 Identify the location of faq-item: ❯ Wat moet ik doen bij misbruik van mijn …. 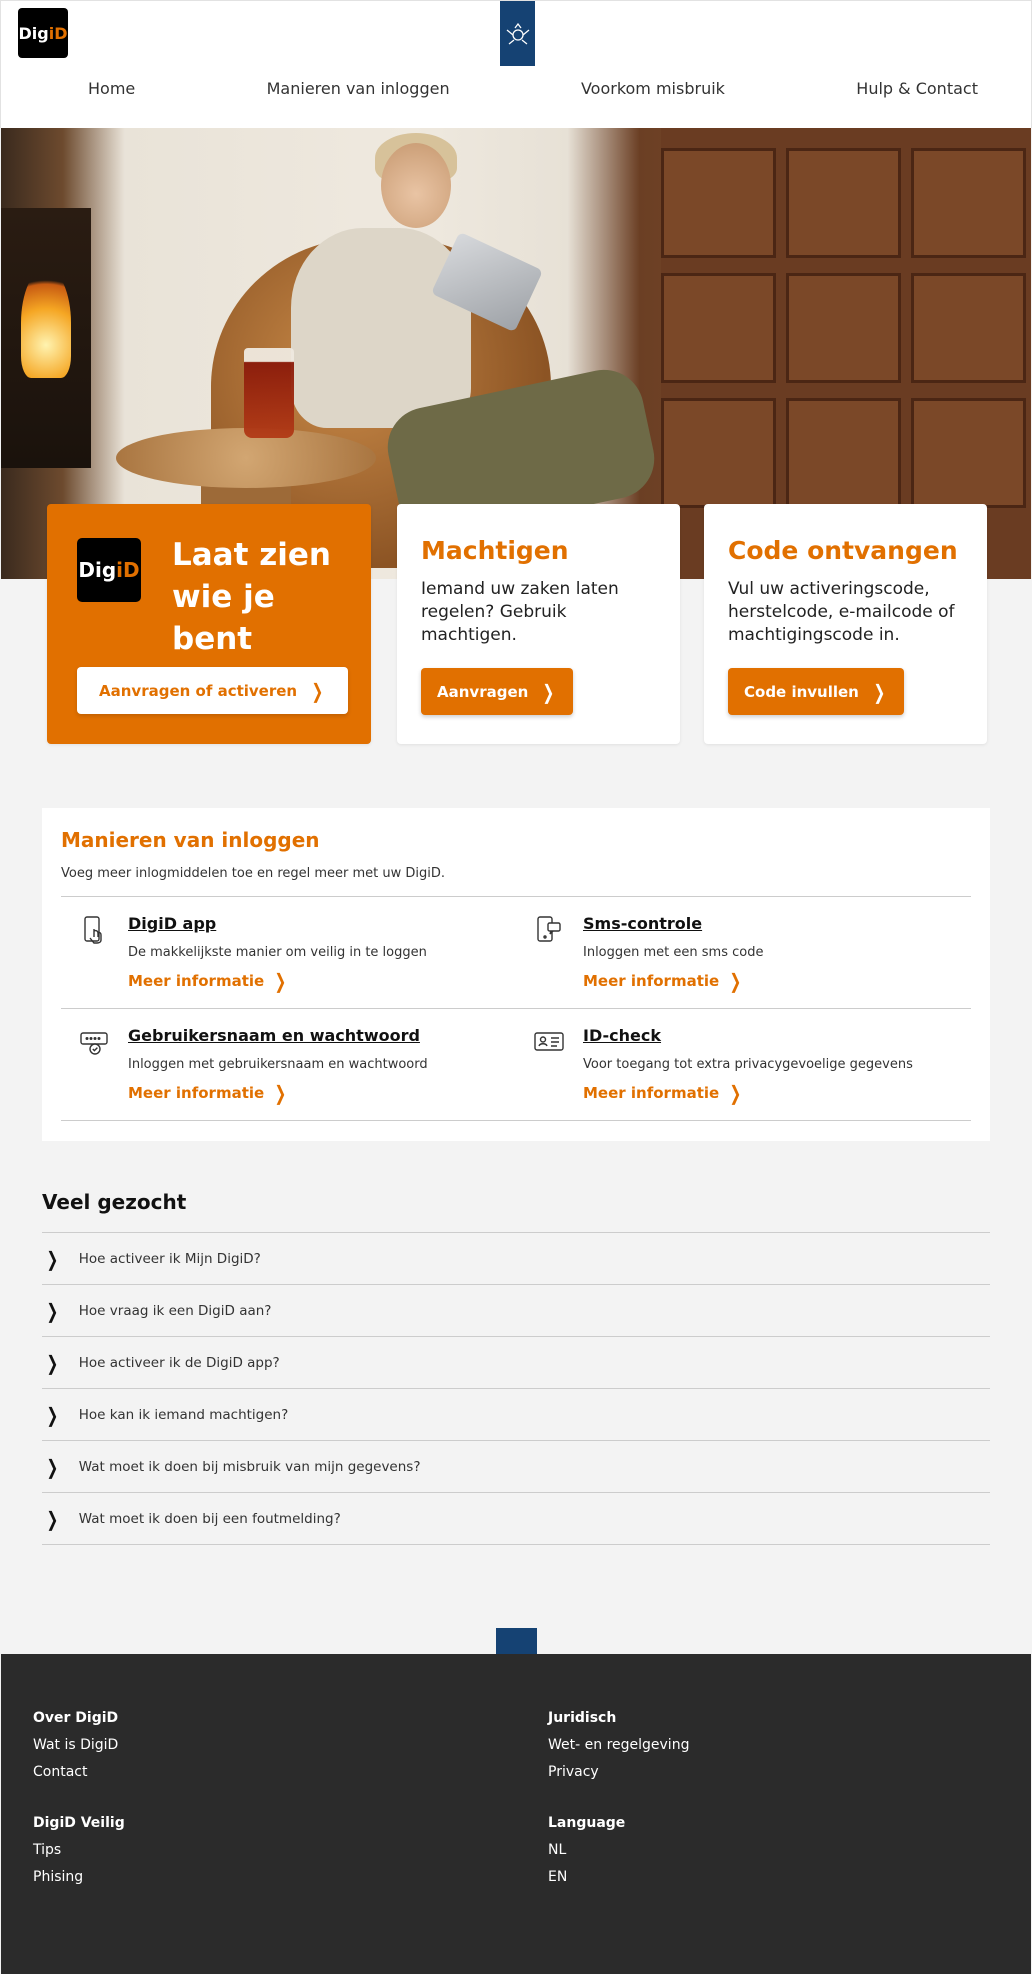
(516, 1467).